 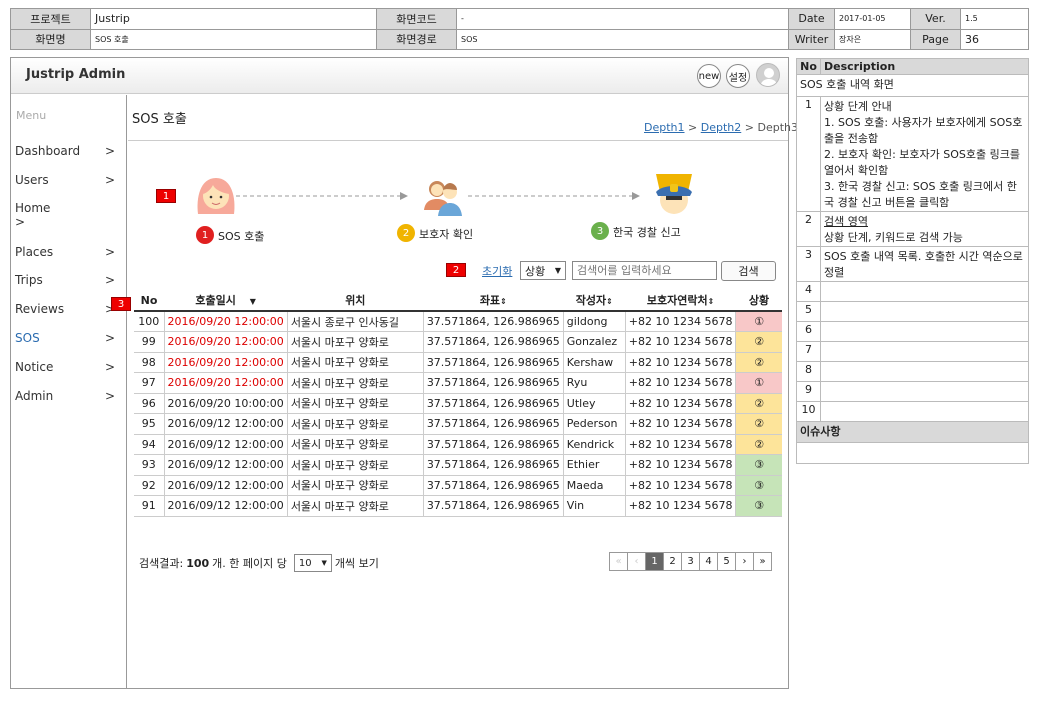 I want to click on per-page-select: 10 ▼, so click(x=312, y=563).